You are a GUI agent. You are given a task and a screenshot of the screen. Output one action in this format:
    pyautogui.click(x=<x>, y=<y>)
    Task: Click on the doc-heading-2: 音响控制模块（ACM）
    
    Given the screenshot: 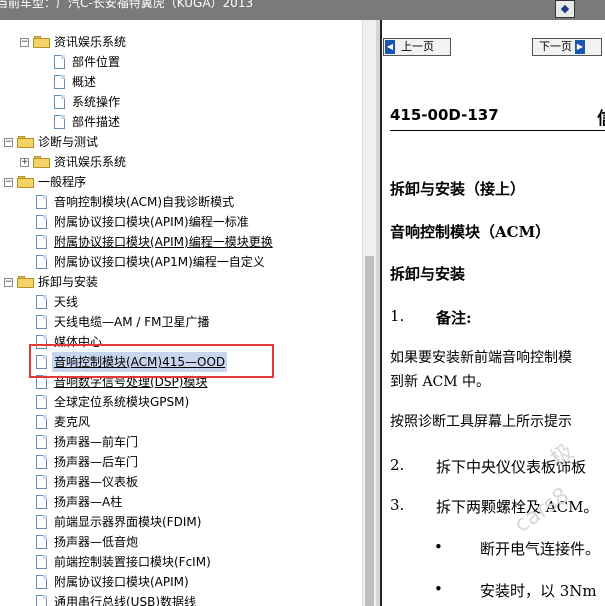 What is the action you would take?
    pyautogui.click(x=470, y=232)
    